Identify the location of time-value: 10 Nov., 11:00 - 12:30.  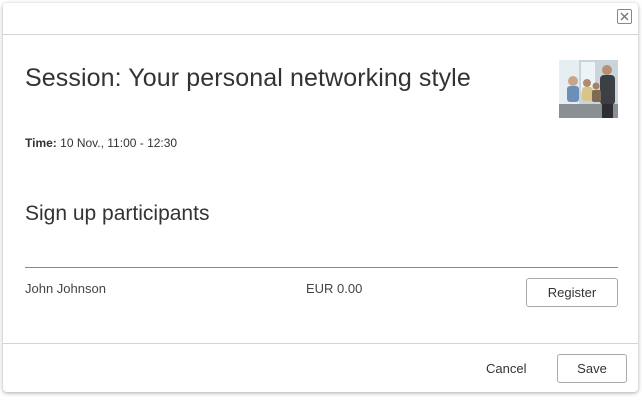
(119, 143).